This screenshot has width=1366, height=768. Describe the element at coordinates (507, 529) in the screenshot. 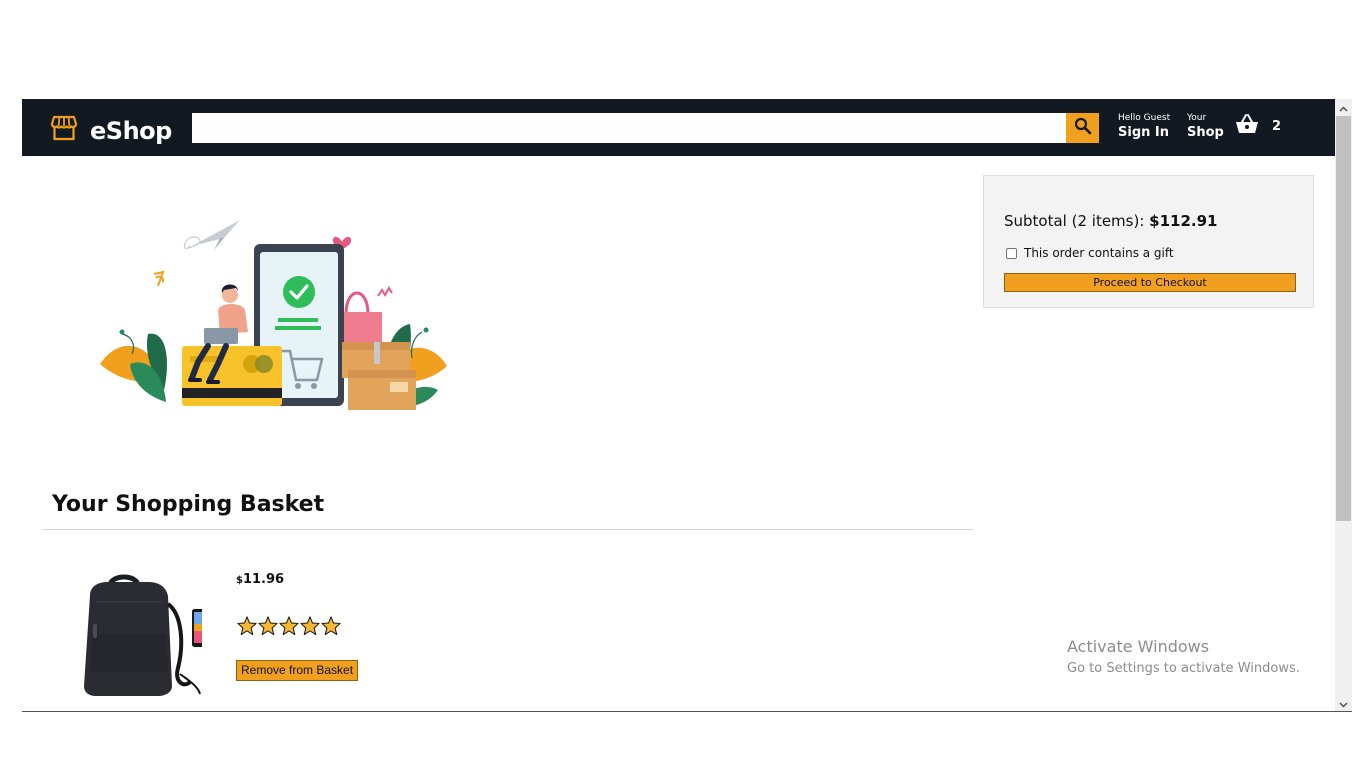

I see `divider` at that location.